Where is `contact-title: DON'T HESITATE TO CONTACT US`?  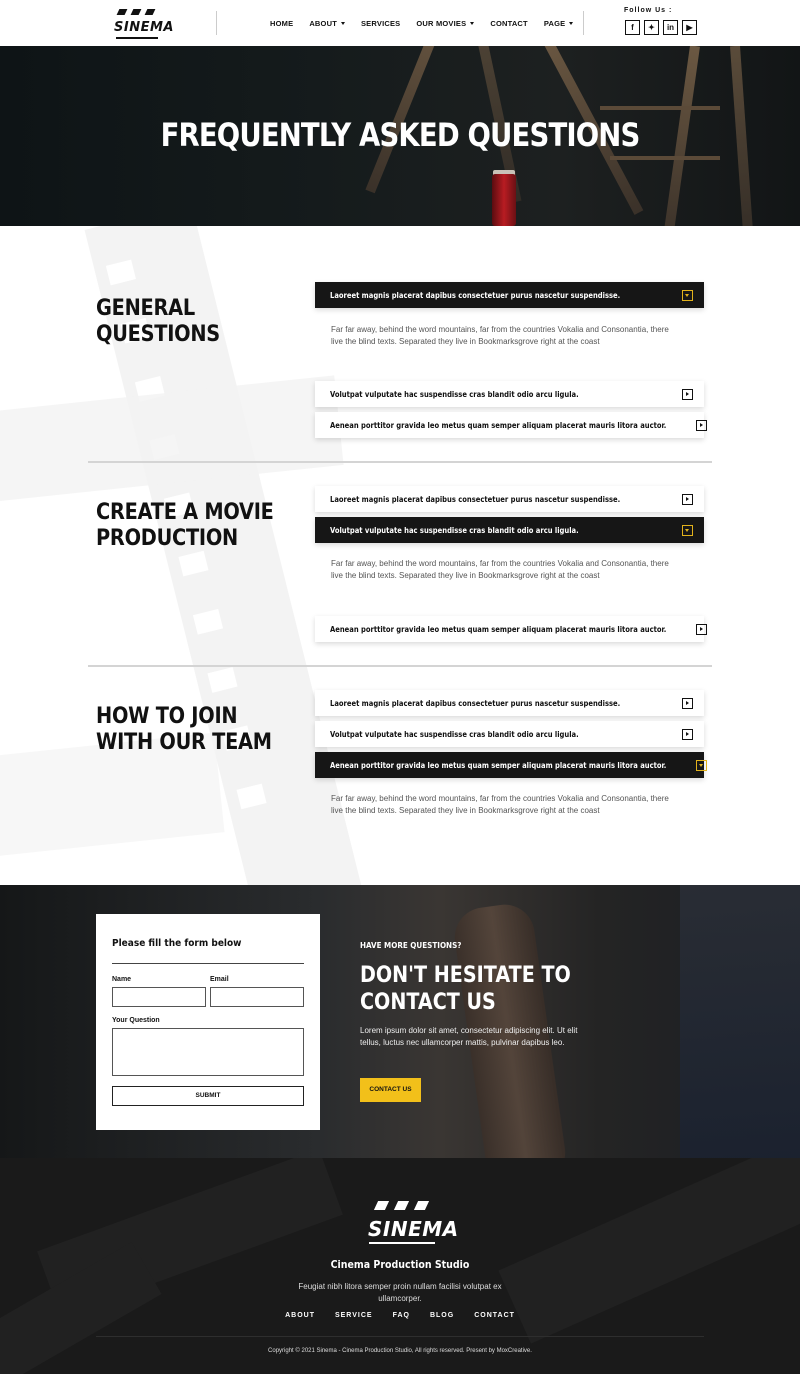 contact-title: DON'T HESITATE TO CONTACT US is located at coordinates (465, 989).